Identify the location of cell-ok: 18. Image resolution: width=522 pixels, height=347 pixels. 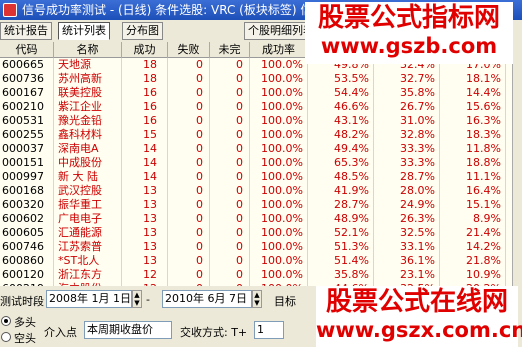
(145, 65).